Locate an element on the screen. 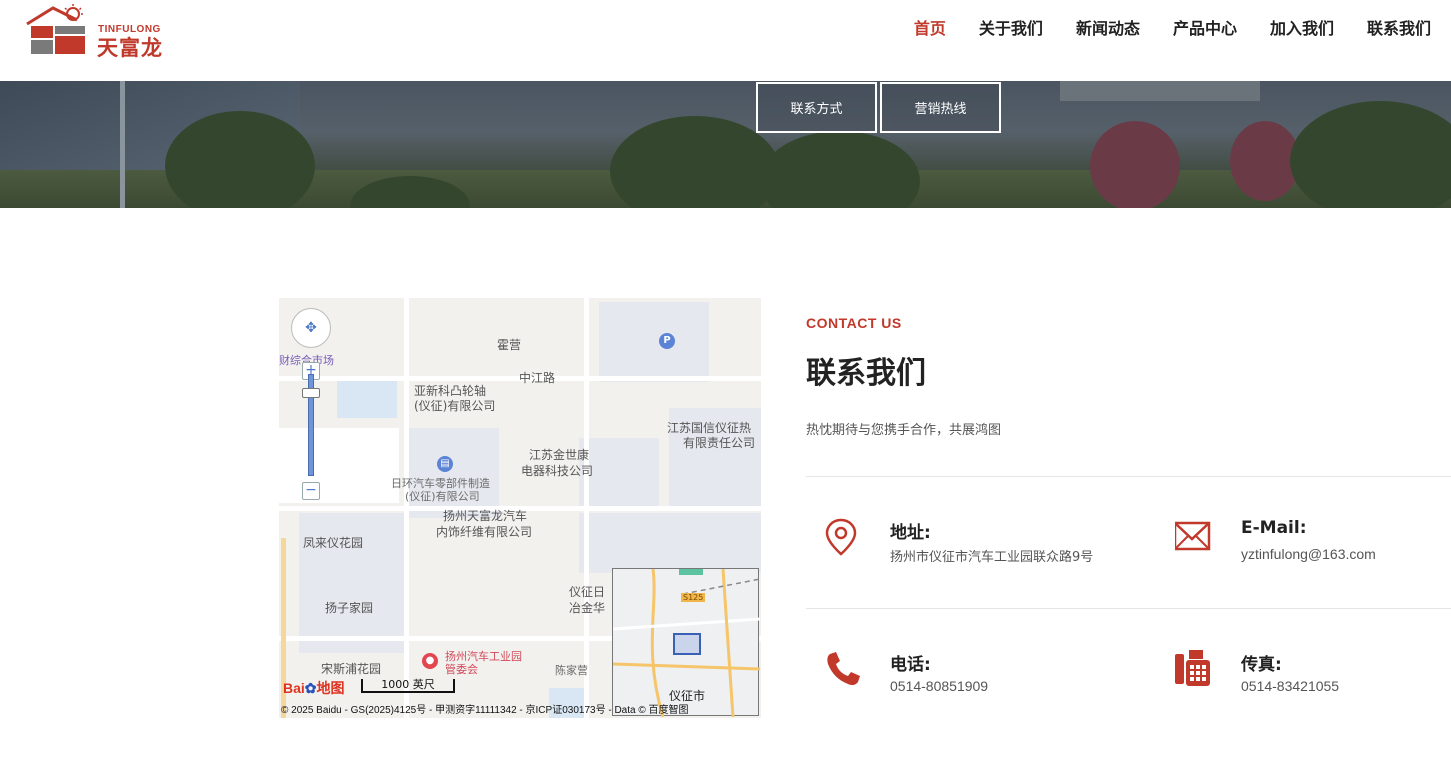  nav-home: 首页 is located at coordinates (929, 29).